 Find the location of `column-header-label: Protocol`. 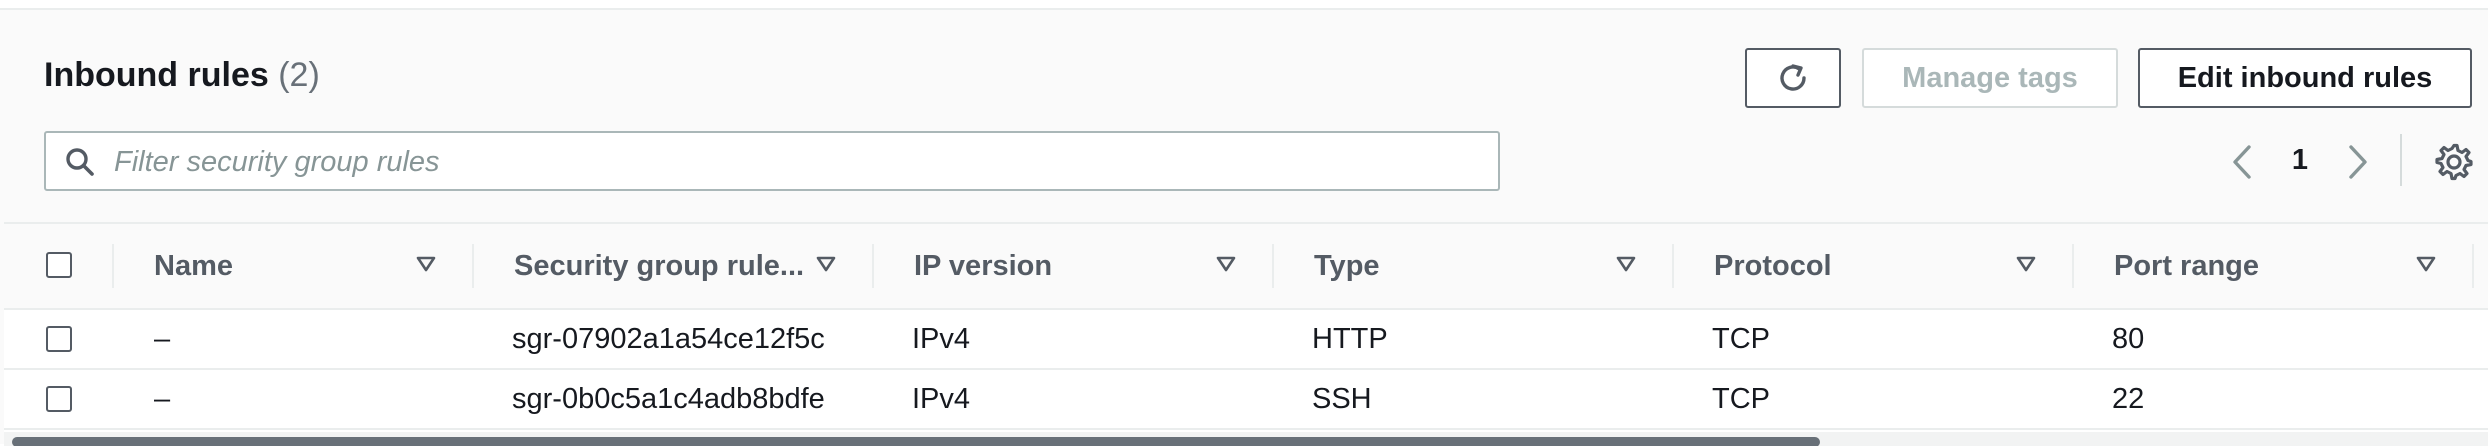

column-header-label: Protocol is located at coordinates (1773, 265).